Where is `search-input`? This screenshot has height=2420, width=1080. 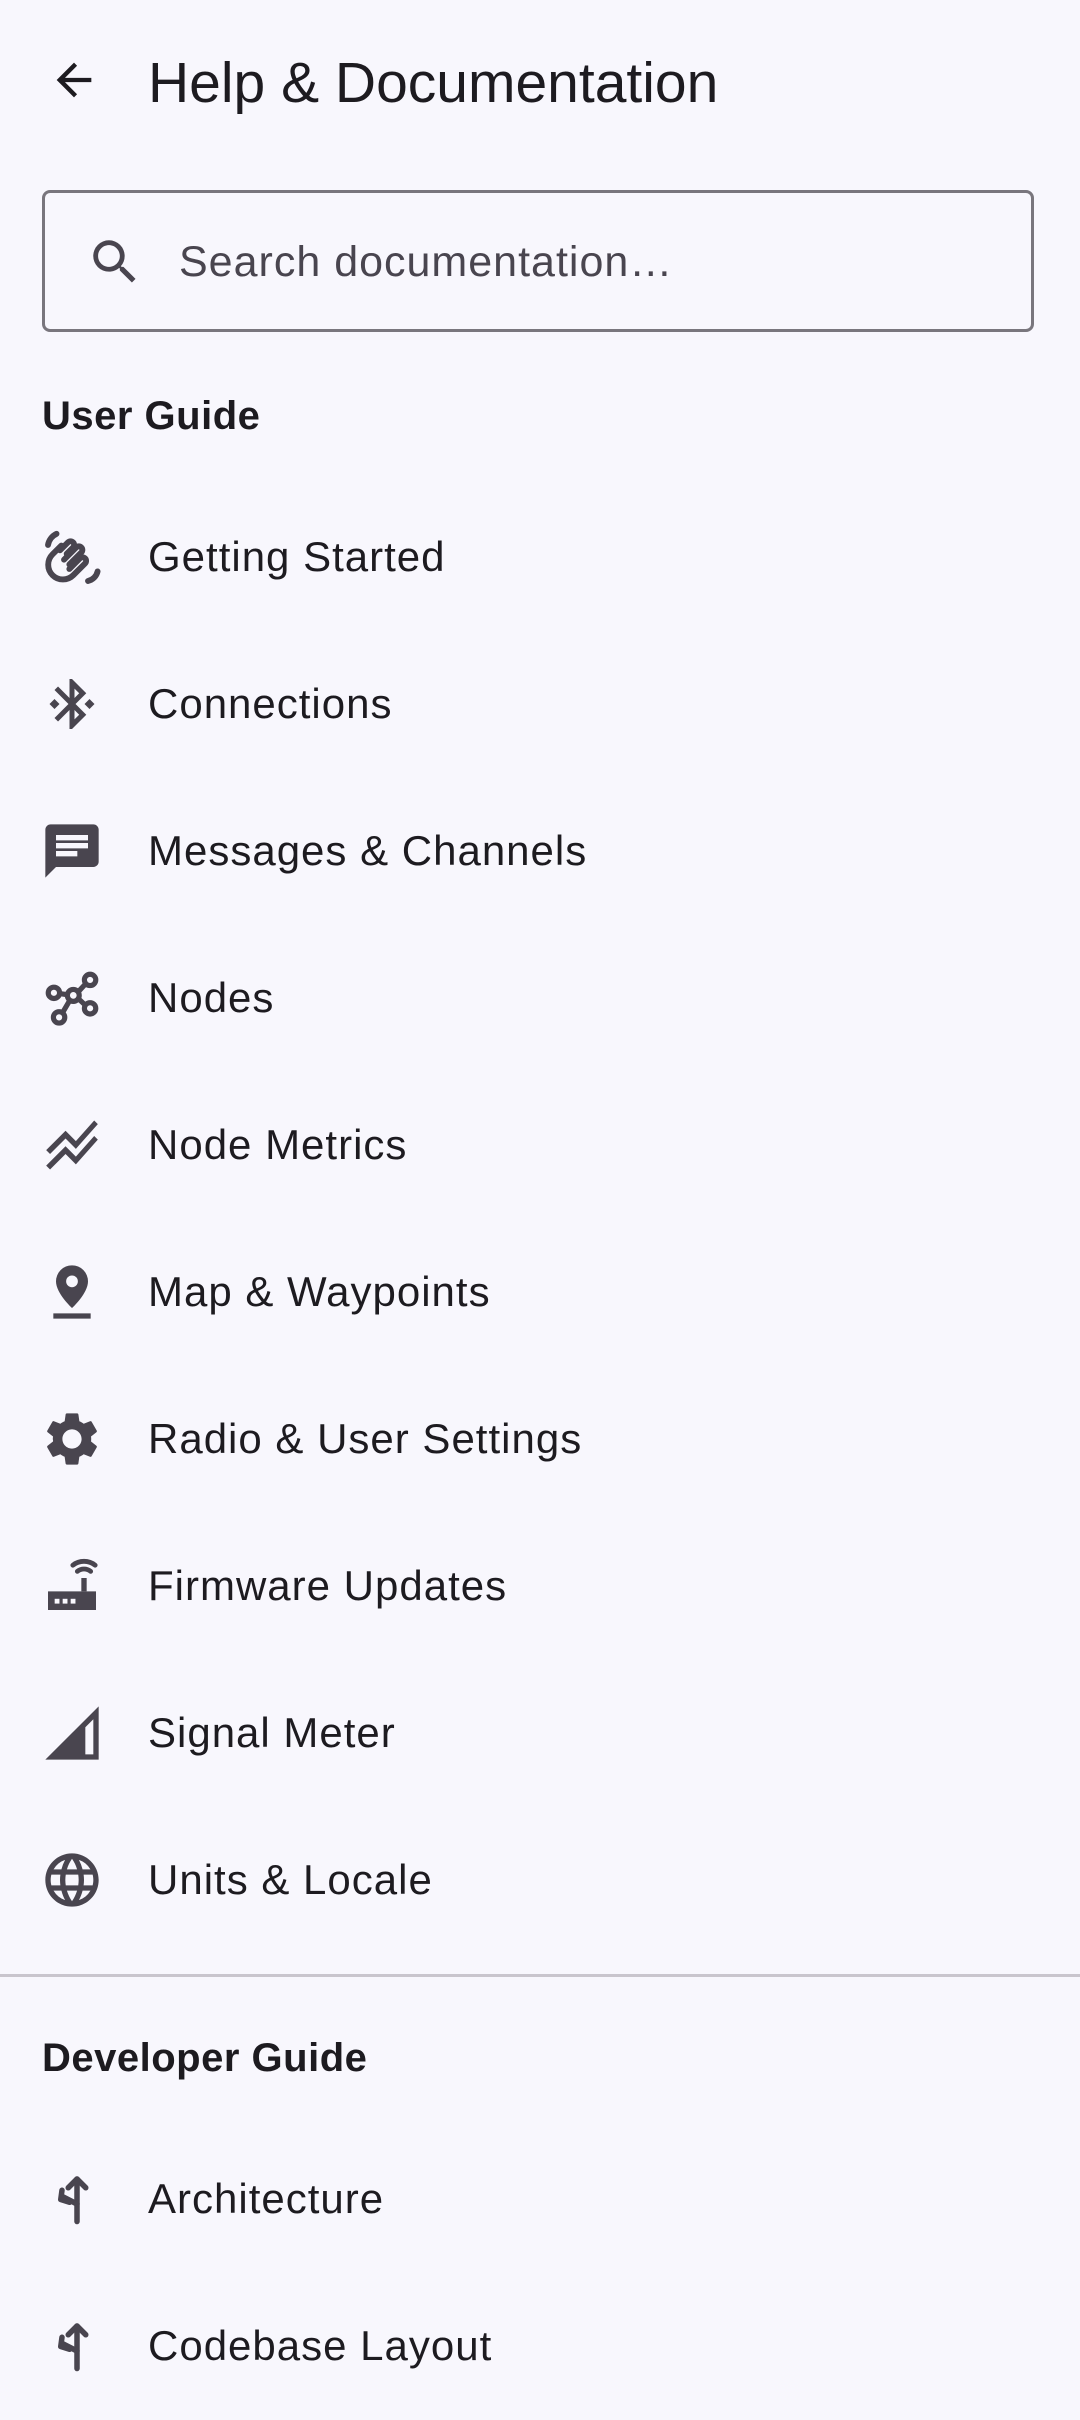 search-input is located at coordinates (589, 262).